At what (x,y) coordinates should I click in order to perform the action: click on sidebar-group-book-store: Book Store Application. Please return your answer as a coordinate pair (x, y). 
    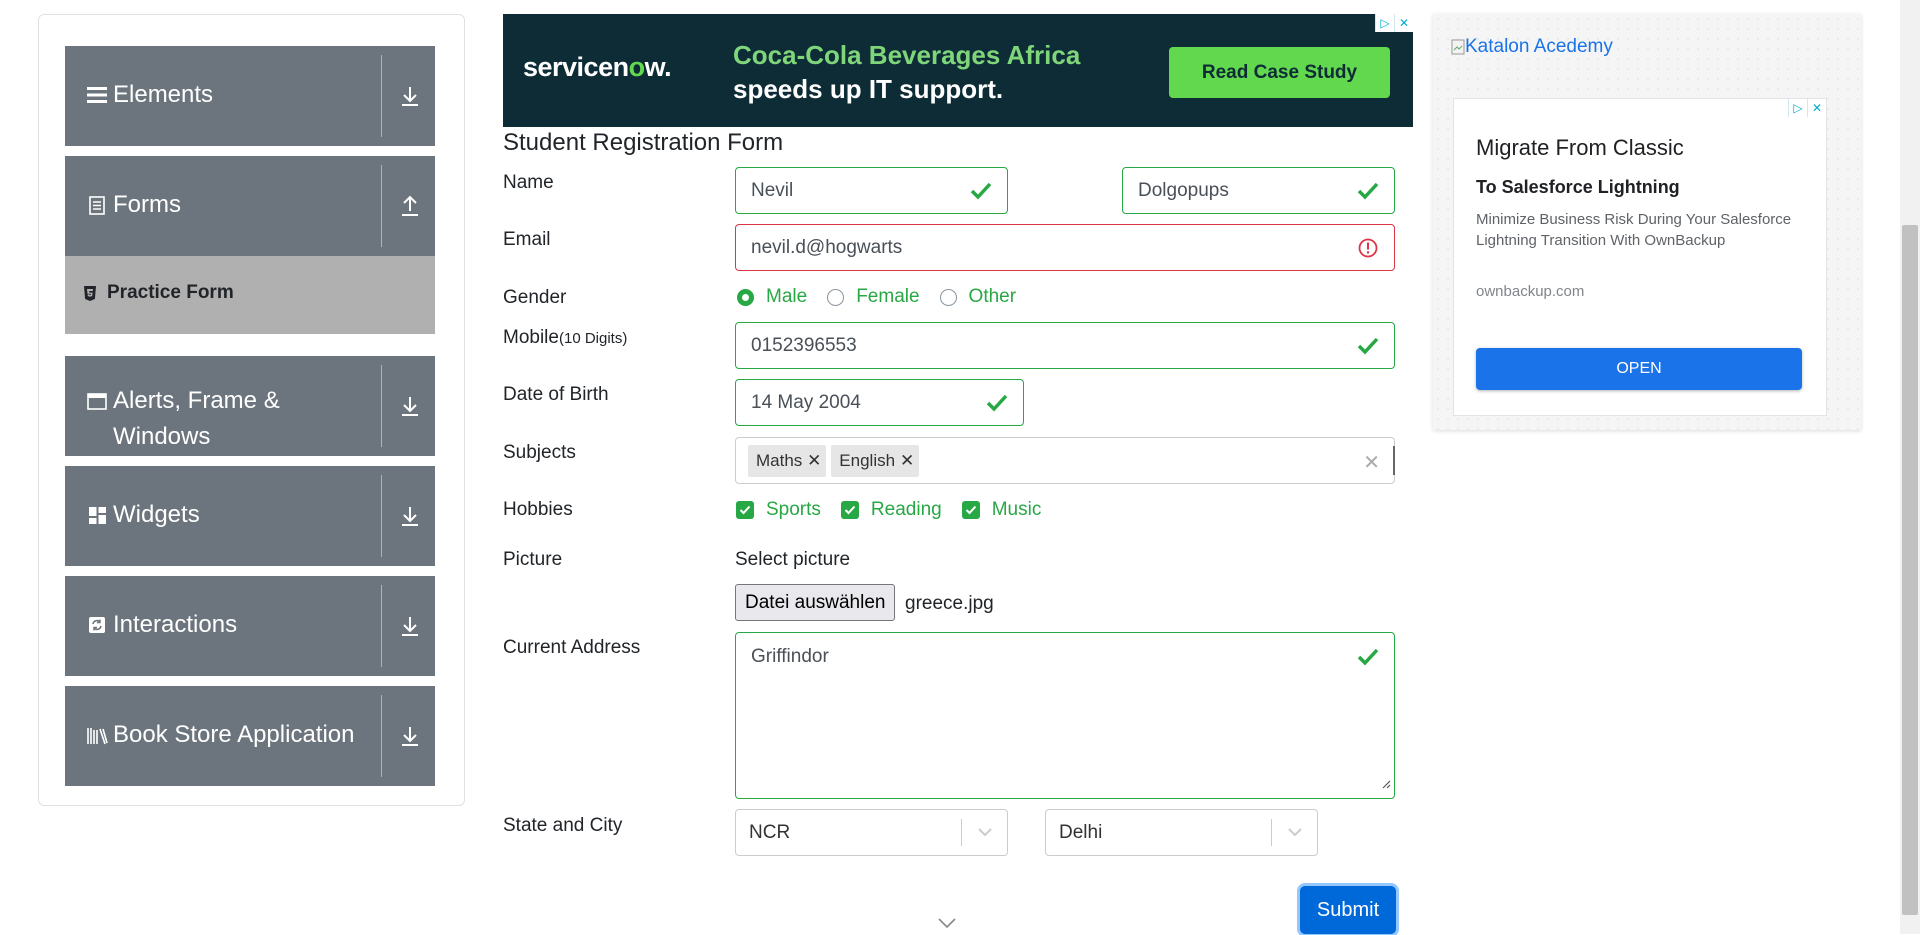
    Looking at the image, I should click on (250, 736).